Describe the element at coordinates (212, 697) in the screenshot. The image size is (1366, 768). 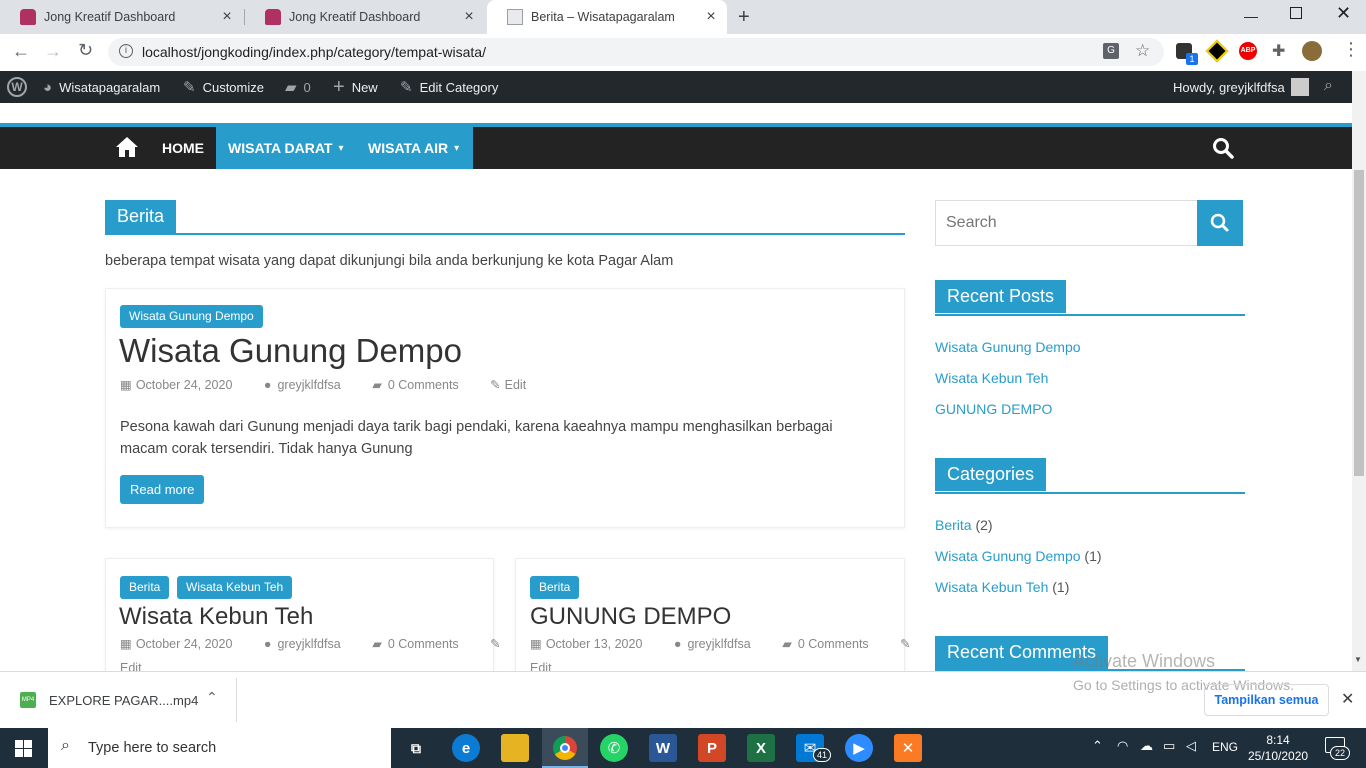
I see `chevron-up-icon: ⌃` at that location.